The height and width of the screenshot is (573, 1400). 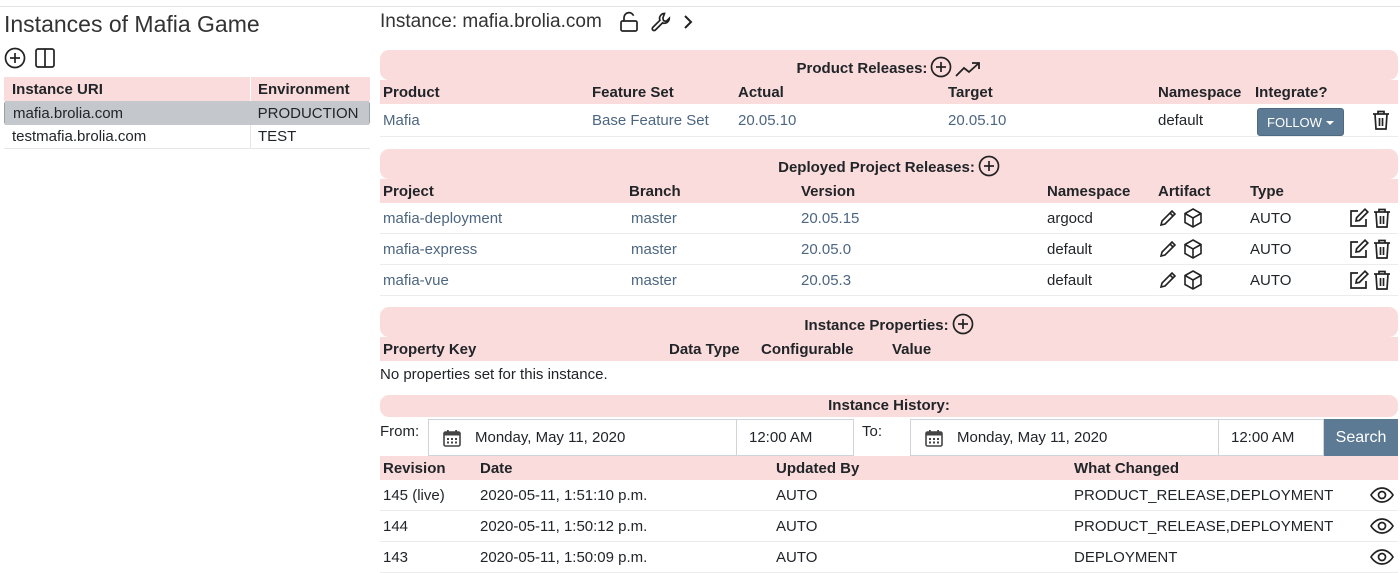 What do you see at coordinates (411, 92) in the screenshot?
I see `column-header: Product` at bounding box center [411, 92].